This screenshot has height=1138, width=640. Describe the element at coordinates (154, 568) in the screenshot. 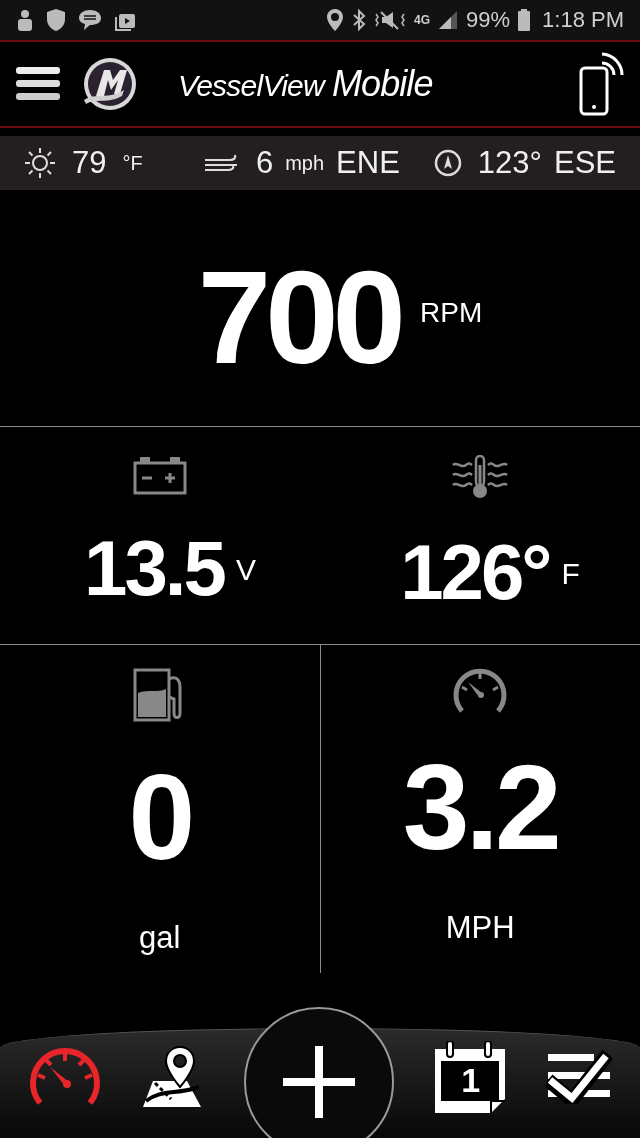

I see `gauge-value: 13.5` at that location.